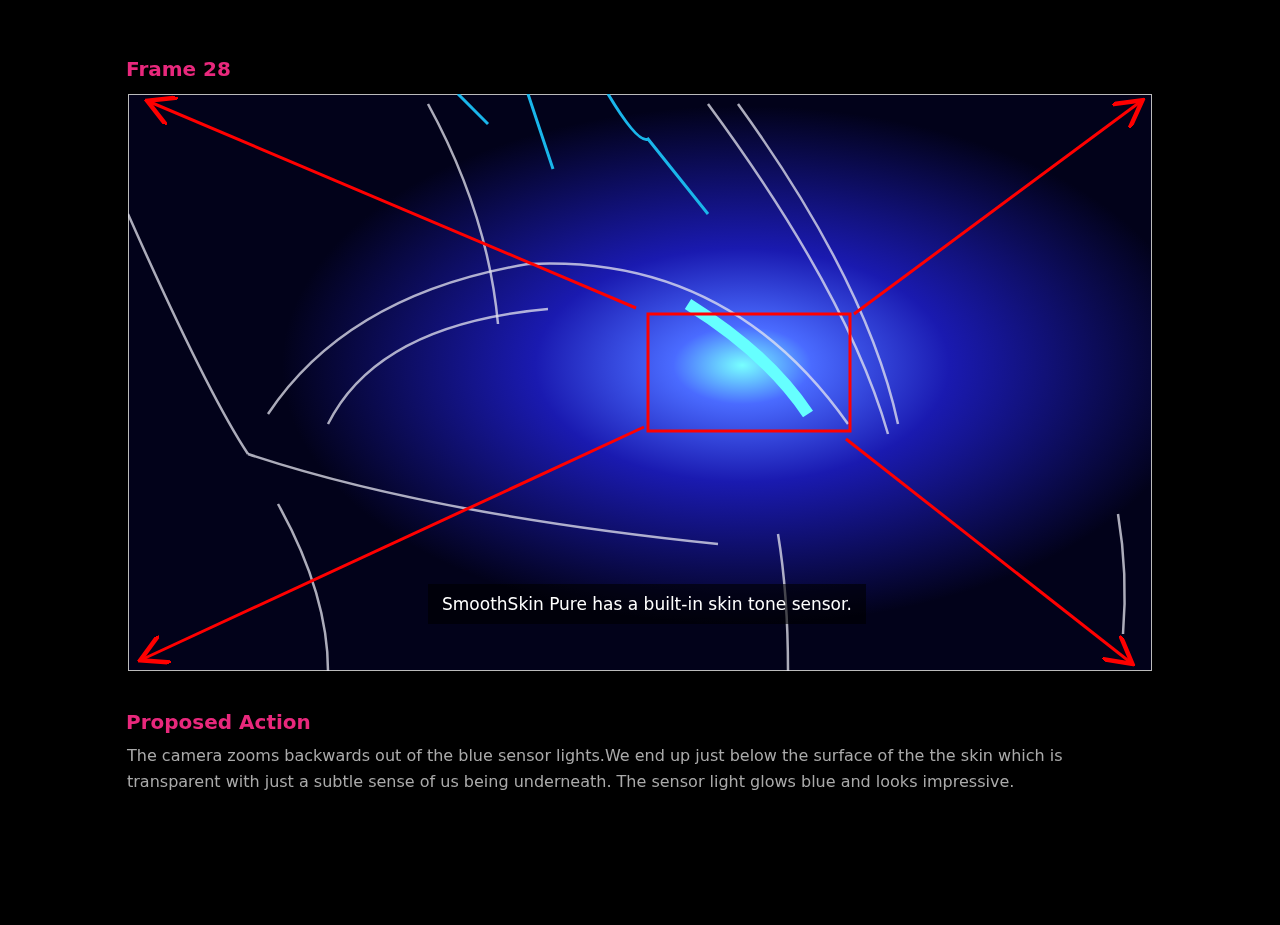 This screenshot has height=925, width=1280. Describe the element at coordinates (179, 69) in the screenshot. I see `frame-title: Frame 28` at that location.